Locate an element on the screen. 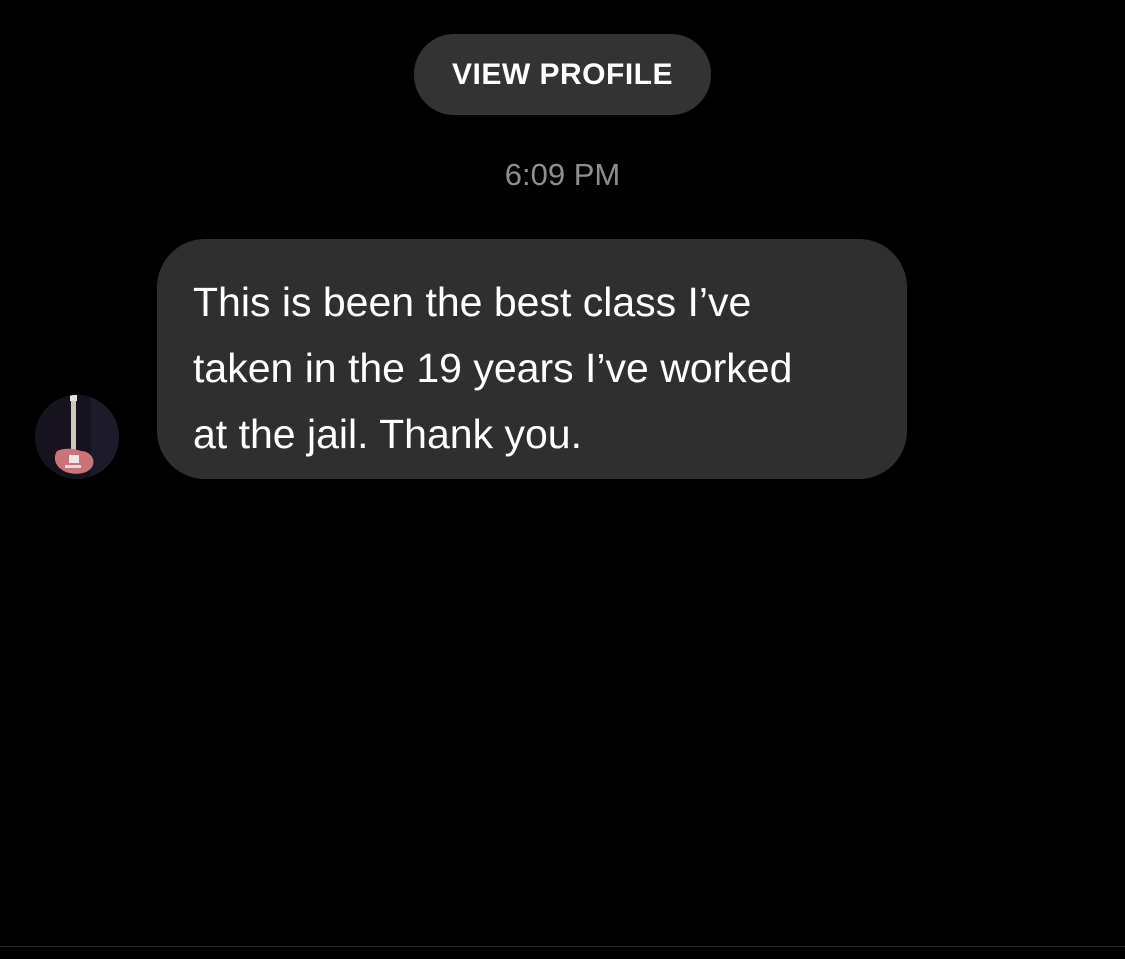 The image size is (1125, 959). view-profile-button: VIEW PROFILE is located at coordinates (562, 74).